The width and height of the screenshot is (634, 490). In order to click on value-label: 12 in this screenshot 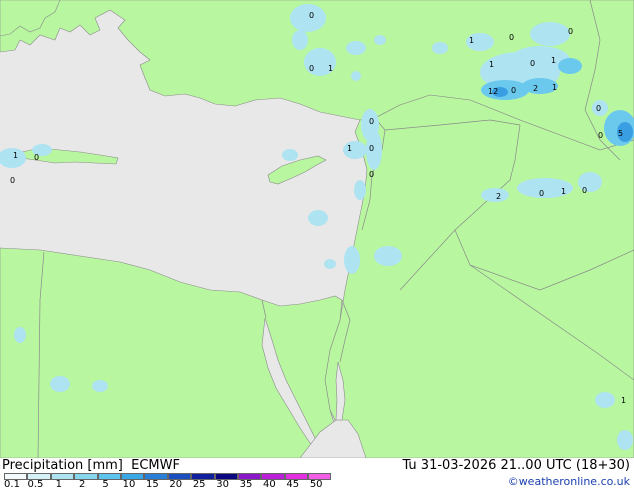, I will do `click(493, 91)`.